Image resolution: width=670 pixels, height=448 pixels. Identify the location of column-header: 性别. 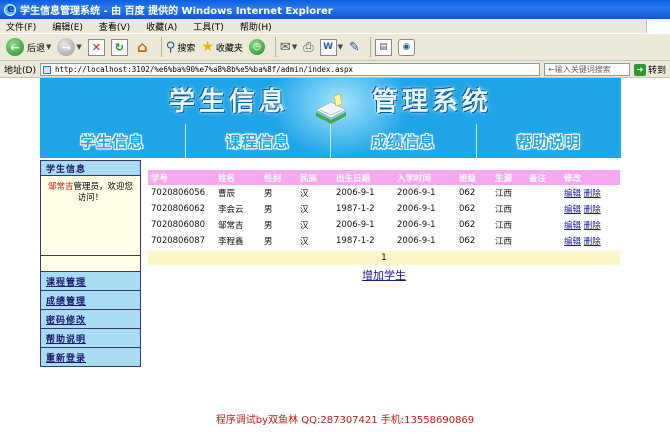
(279, 177).